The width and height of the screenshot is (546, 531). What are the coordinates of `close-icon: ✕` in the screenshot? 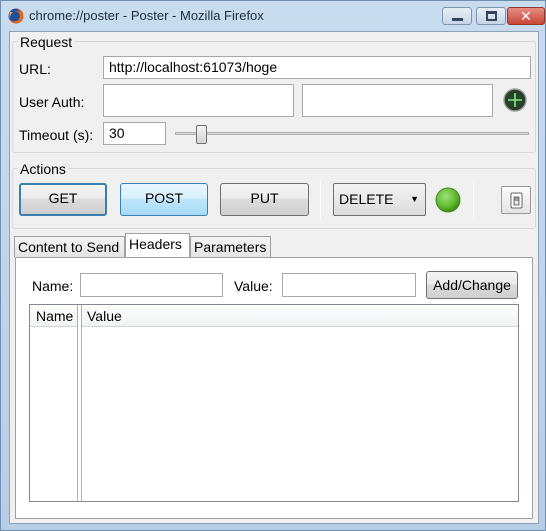 It's located at (526, 16).